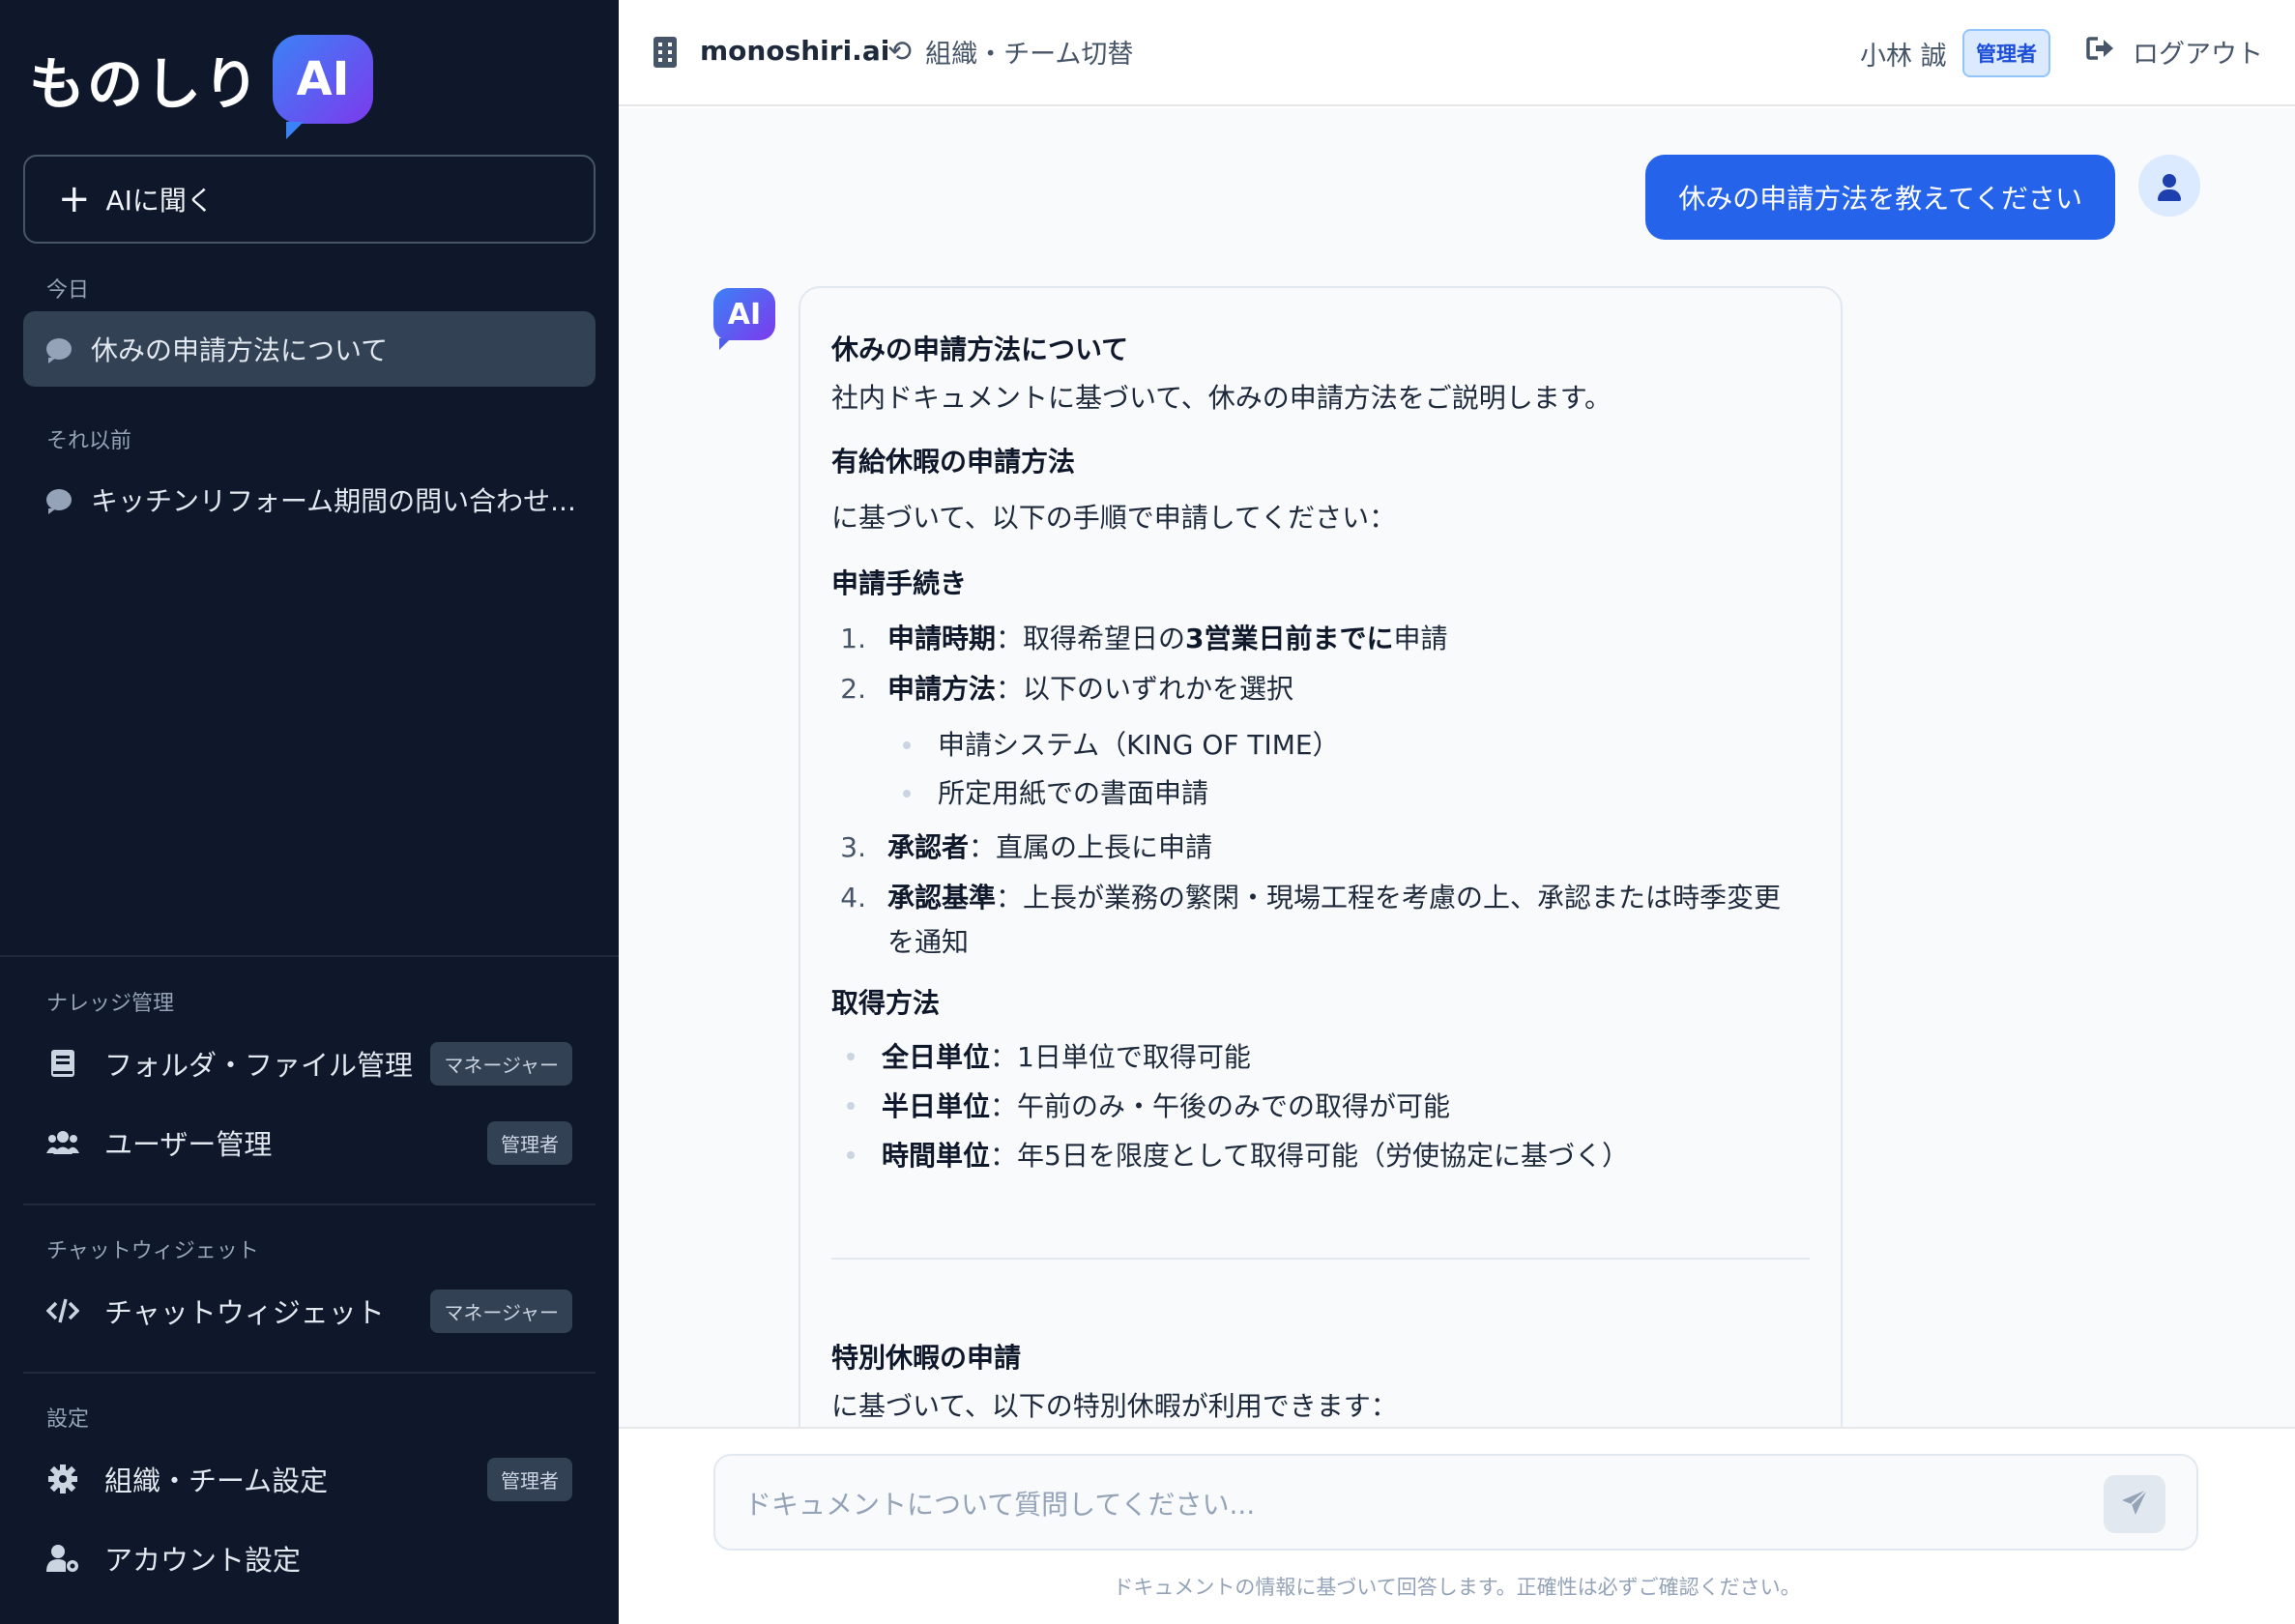 Image resolution: width=2295 pixels, height=1624 pixels. Describe the element at coordinates (62, 1558) in the screenshot. I see `user-gear-icon` at that location.